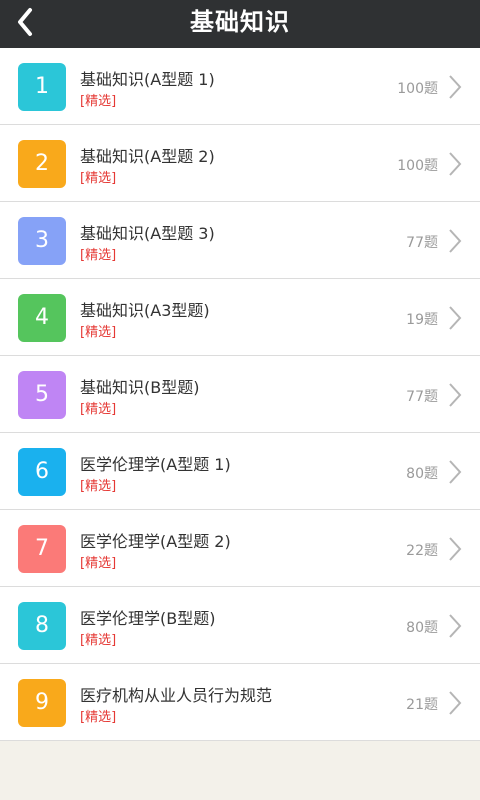 The image size is (480, 800). What do you see at coordinates (240, 471) in the screenshot?
I see `list-item: 6 医学伦理学(A型题 1) [精选] 80题` at bounding box center [240, 471].